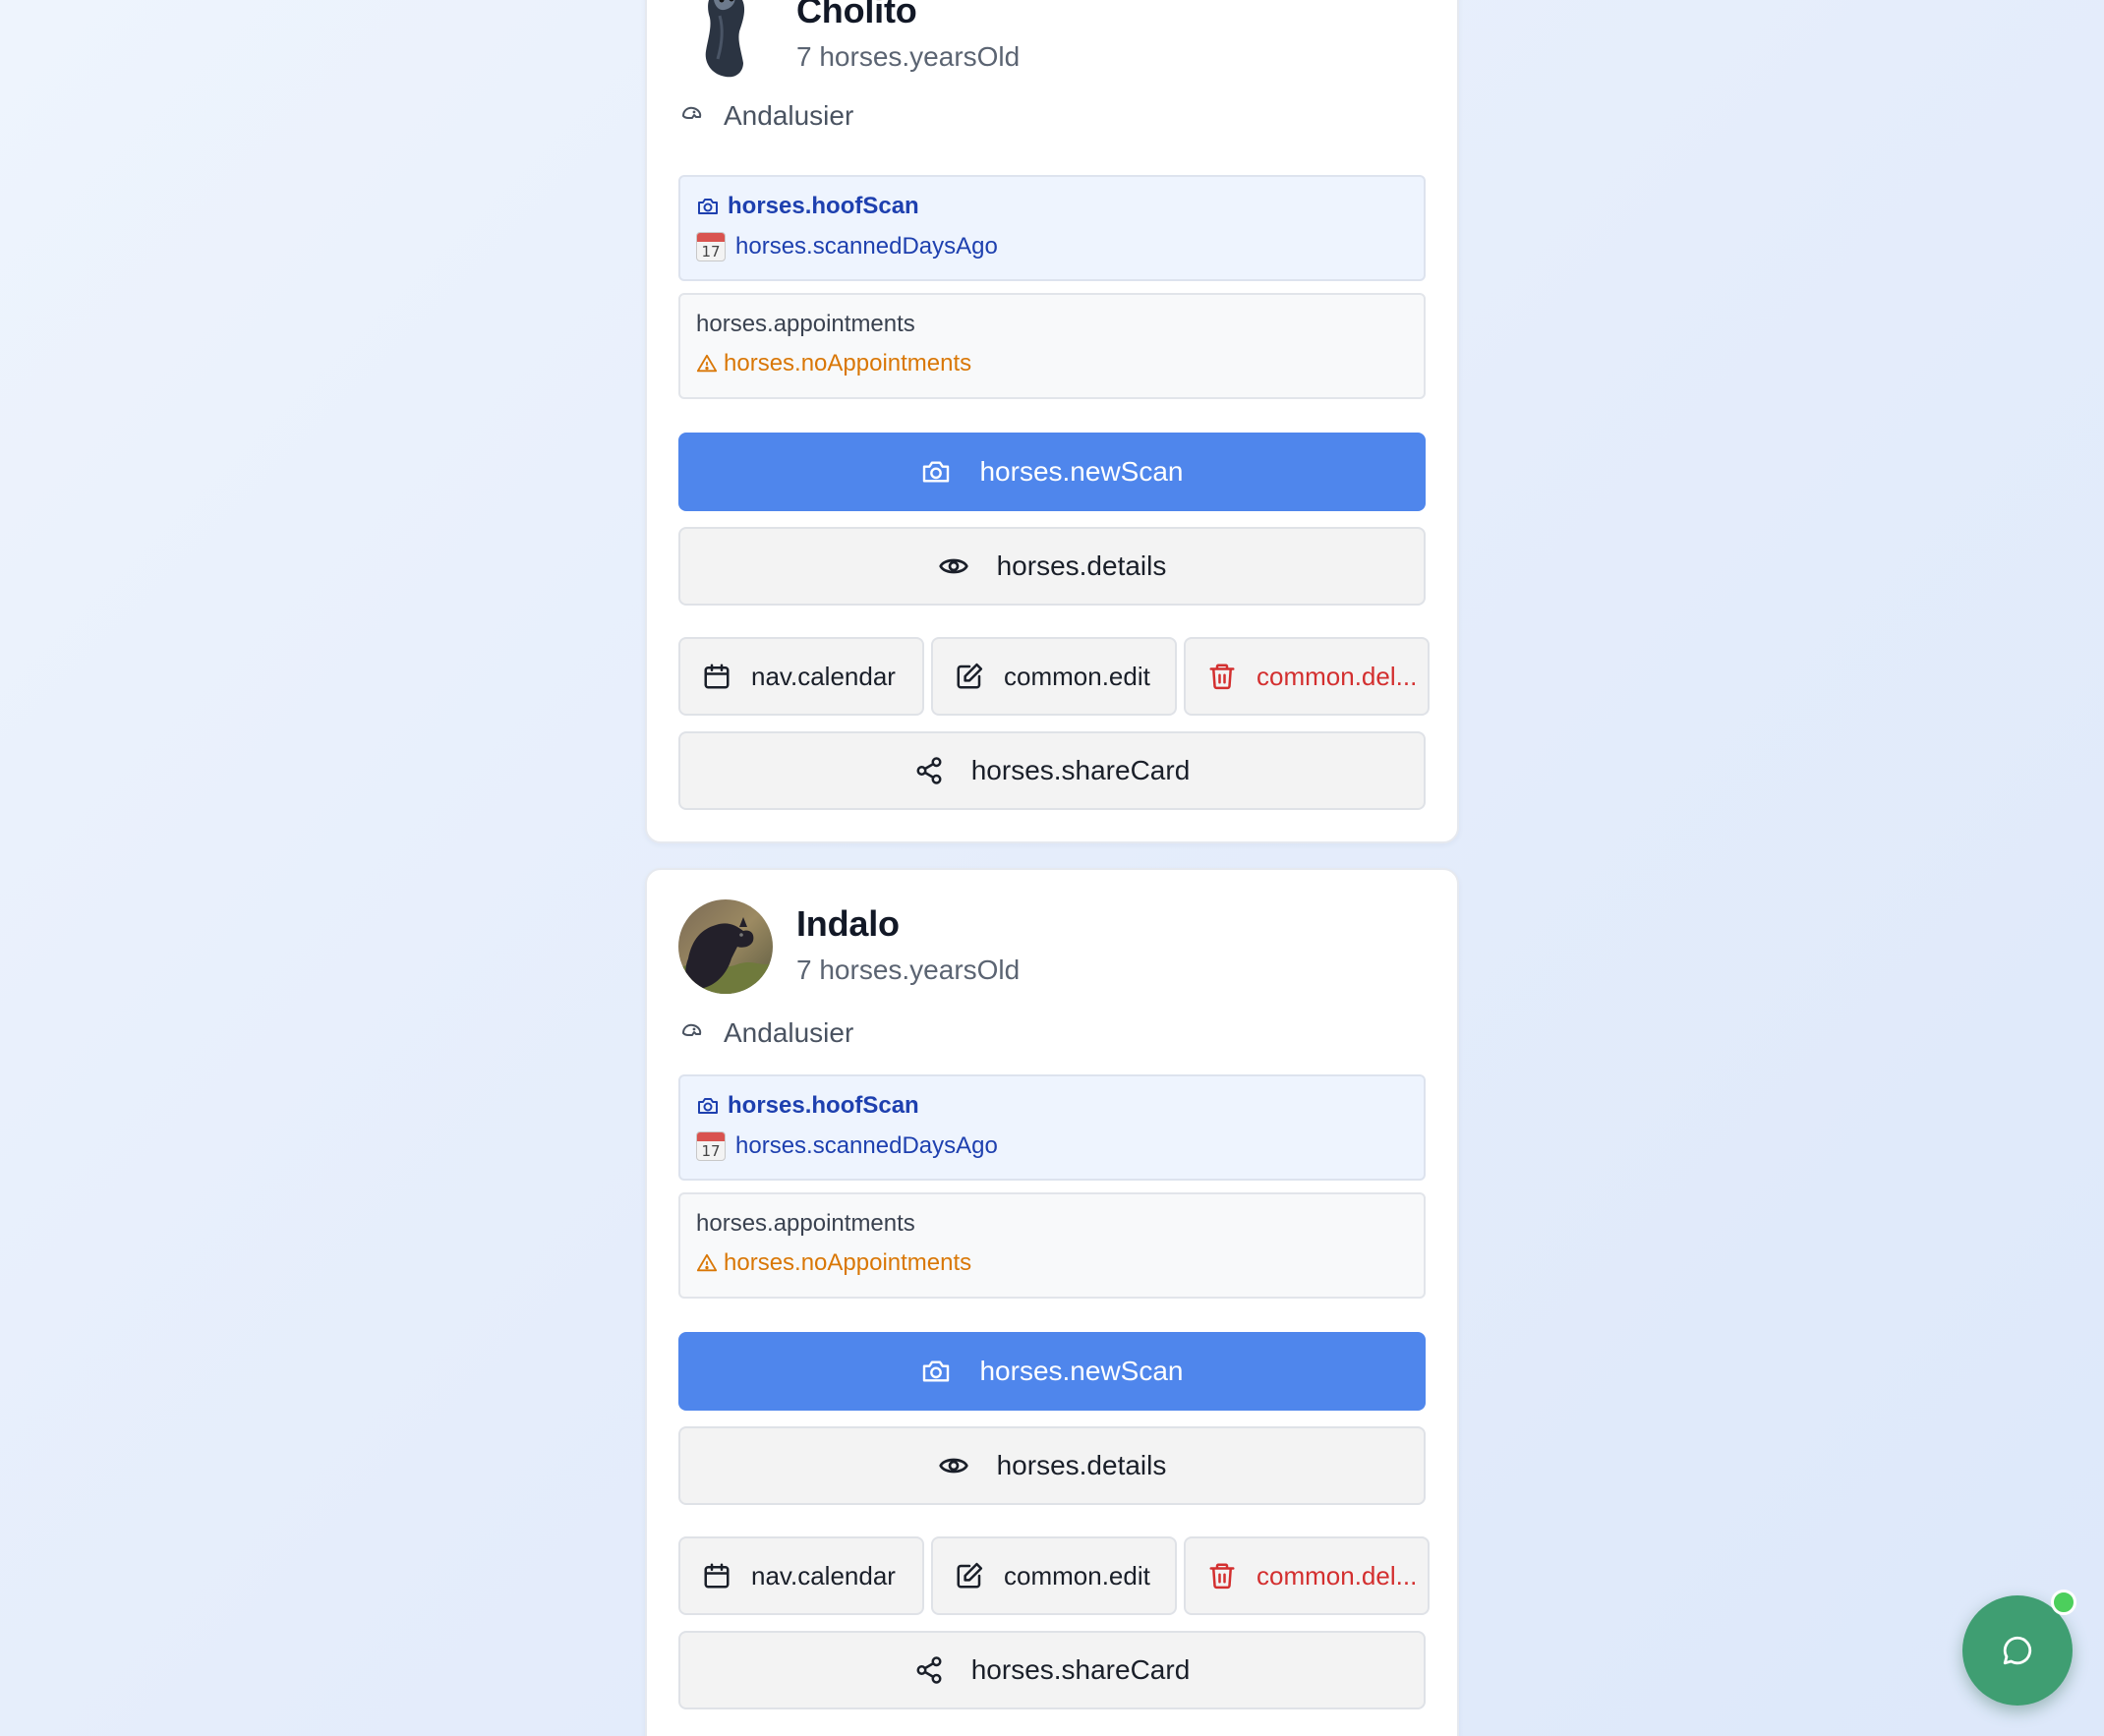 This screenshot has height=1736, width=2104. What do you see at coordinates (2063, 1602) in the screenshot?
I see `online-status-dot` at bounding box center [2063, 1602].